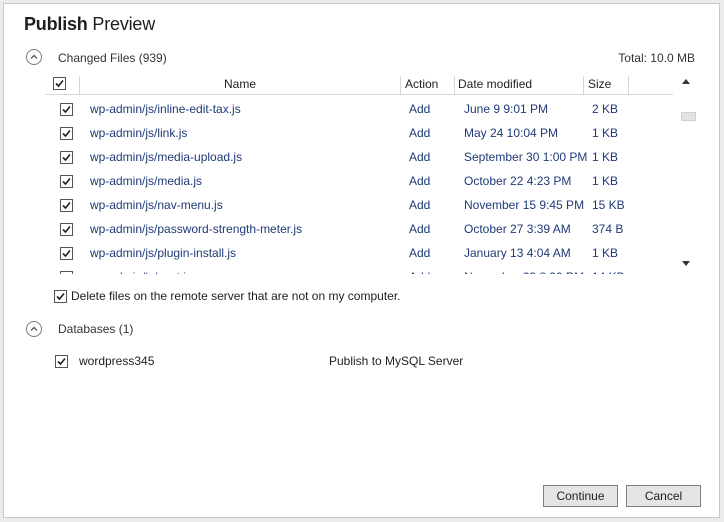 The image size is (724, 522). I want to click on file-name: wp-admin/js/plugin-install.js, so click(163, 253).